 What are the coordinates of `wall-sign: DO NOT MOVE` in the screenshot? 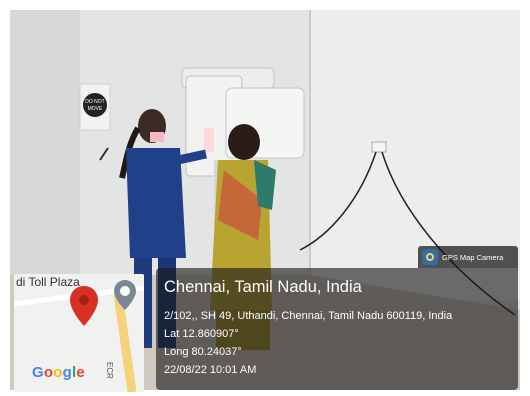 It's located at (95, 107).